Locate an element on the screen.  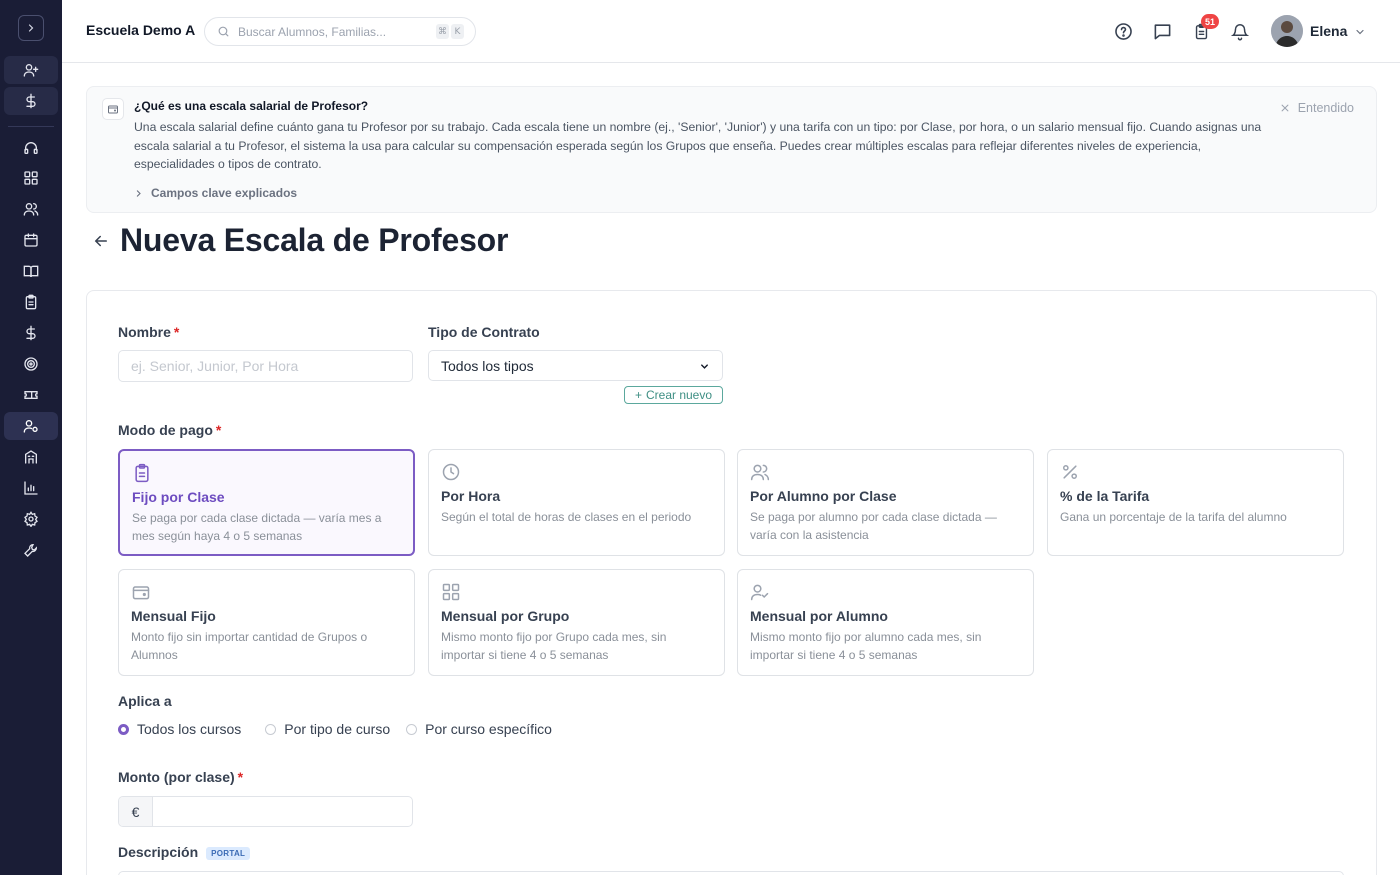
payment-mode-label: Modo de pago * is located at coordinates (169, 430).